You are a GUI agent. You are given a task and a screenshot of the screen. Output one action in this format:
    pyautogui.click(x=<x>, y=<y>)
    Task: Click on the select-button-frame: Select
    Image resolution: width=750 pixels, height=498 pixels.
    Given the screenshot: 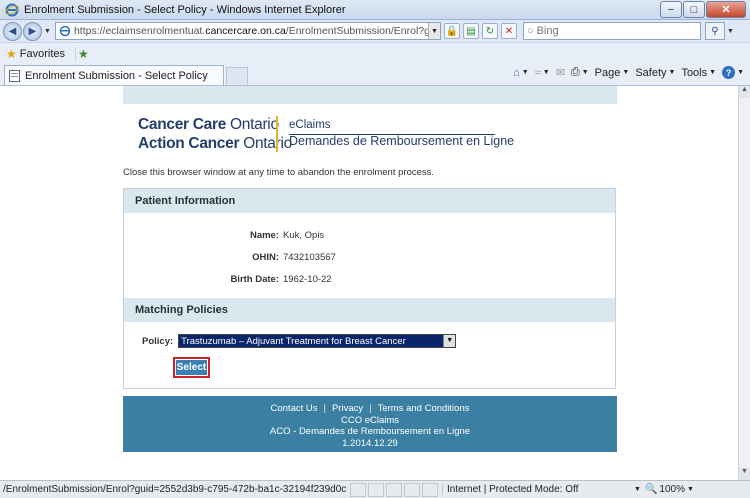 What is the action you would take?
    pyautogui.click(x=191, y=367)
    